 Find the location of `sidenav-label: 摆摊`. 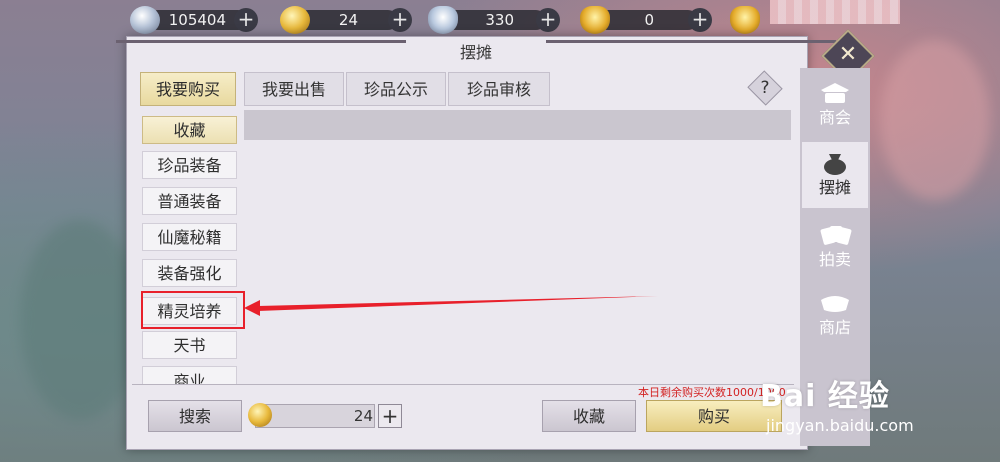

sidenav-label: 摆摊 is located at coordinates (834, 187).